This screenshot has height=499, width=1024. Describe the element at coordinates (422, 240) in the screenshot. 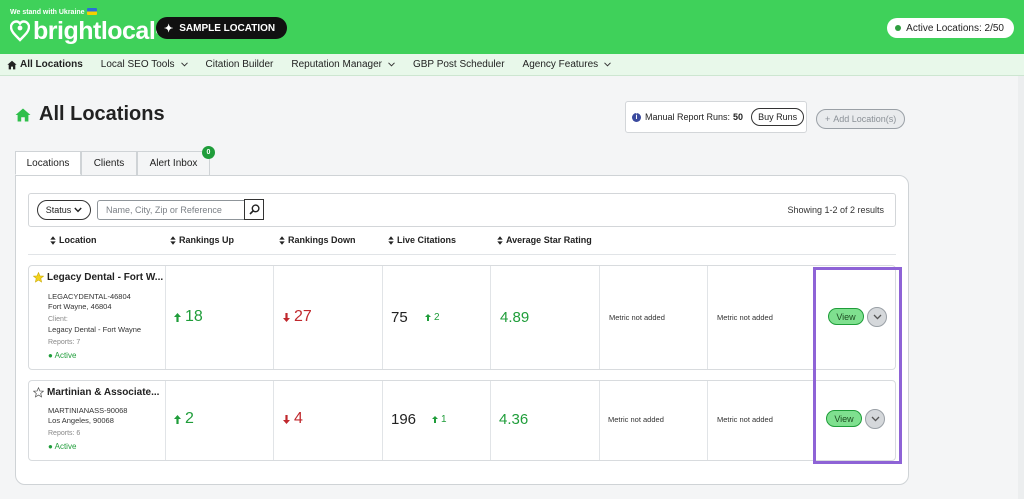

I see `column-live-citations: Live Citations` at that location.